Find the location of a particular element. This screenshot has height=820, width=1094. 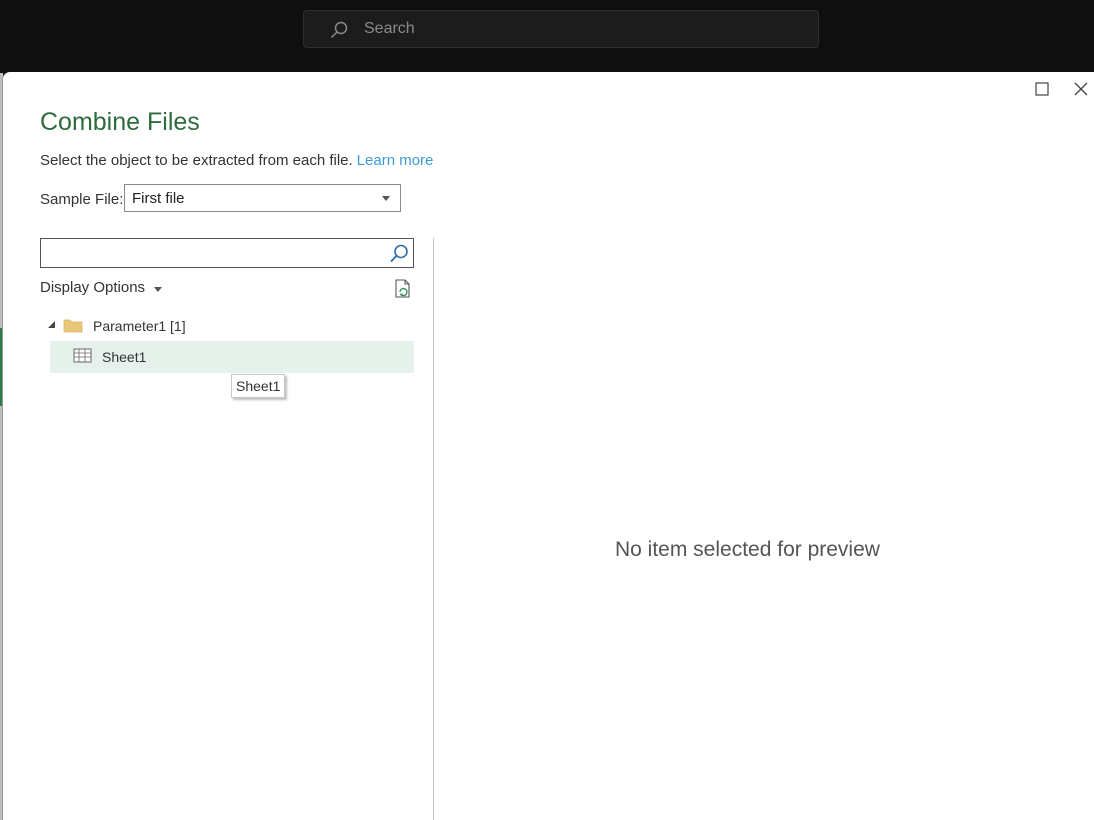

dialog-title: Combine Files is located at coordinates (120, 122).